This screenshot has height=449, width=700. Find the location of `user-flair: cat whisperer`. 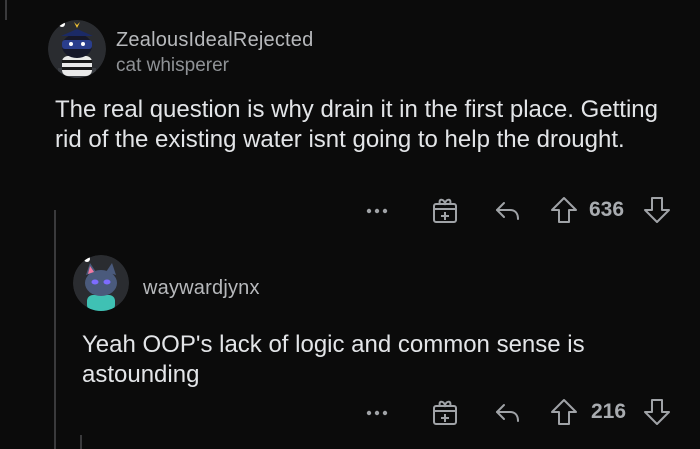

user-flair: cat whisperer is located at coordinates (172, 65).